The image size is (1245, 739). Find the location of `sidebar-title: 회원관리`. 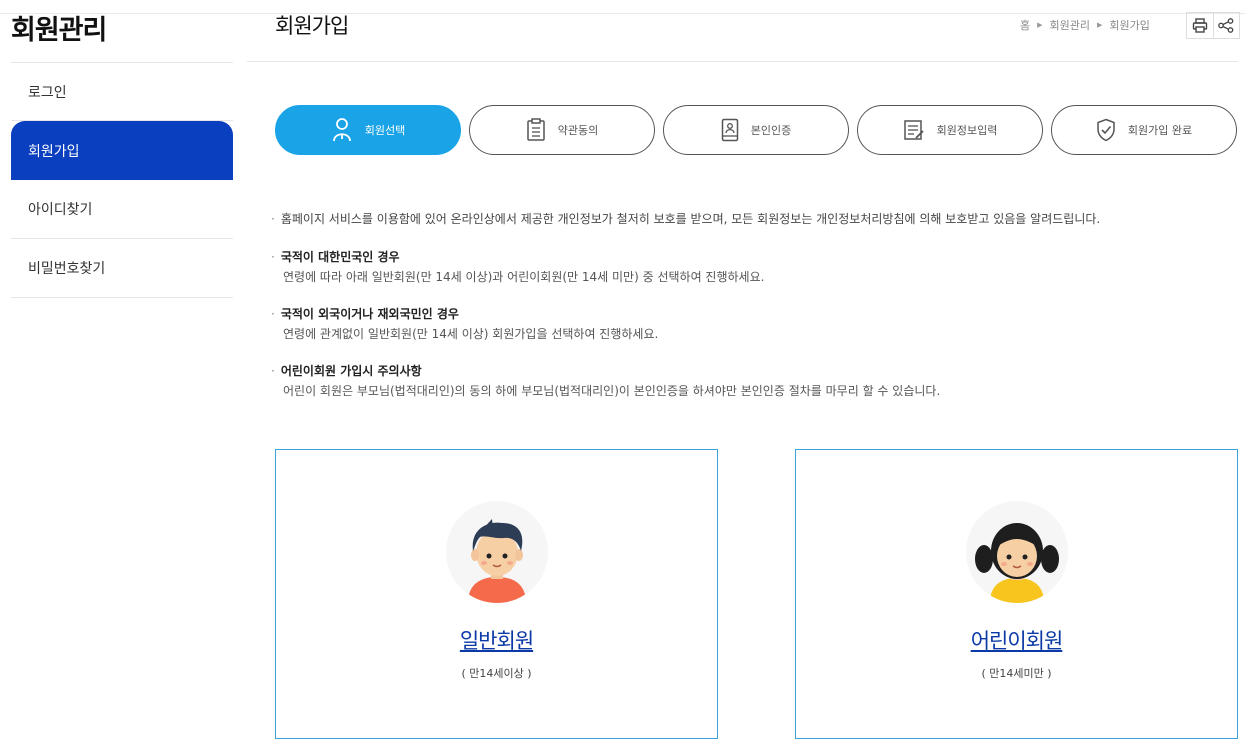

sidebar-title: 회원관리 is located at coordinates (59, 30).